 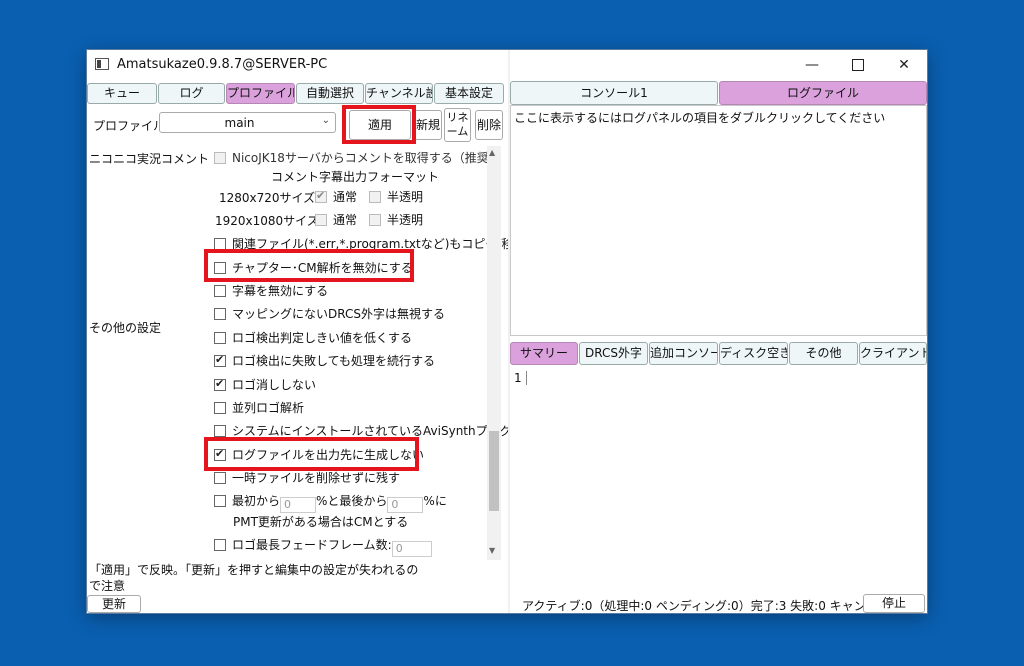 What do you see at coordinates (494, 353) in the screenshot?
I see `settings-scrollbar: ▲ ▼` at bounding box center [494, 353].